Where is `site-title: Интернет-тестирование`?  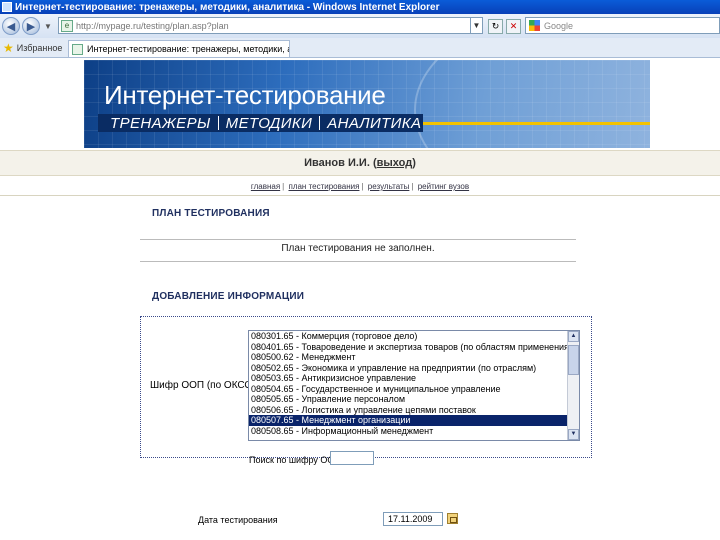 site-title: Интернет-тестирование is located at coordinates (245, 95).